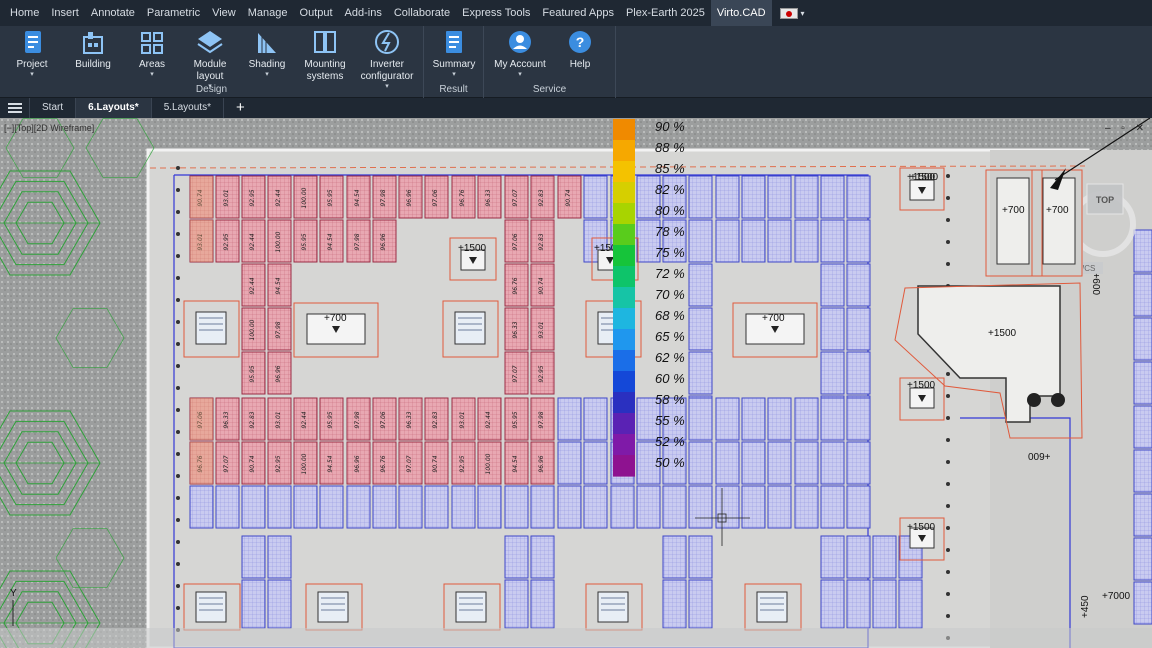 This screenshot has height=648, width=1152. What do you see at coordinates (670, 231) in the screenshot?
I see `legend-level-label: 78 %` at bounding box center [670, 231].